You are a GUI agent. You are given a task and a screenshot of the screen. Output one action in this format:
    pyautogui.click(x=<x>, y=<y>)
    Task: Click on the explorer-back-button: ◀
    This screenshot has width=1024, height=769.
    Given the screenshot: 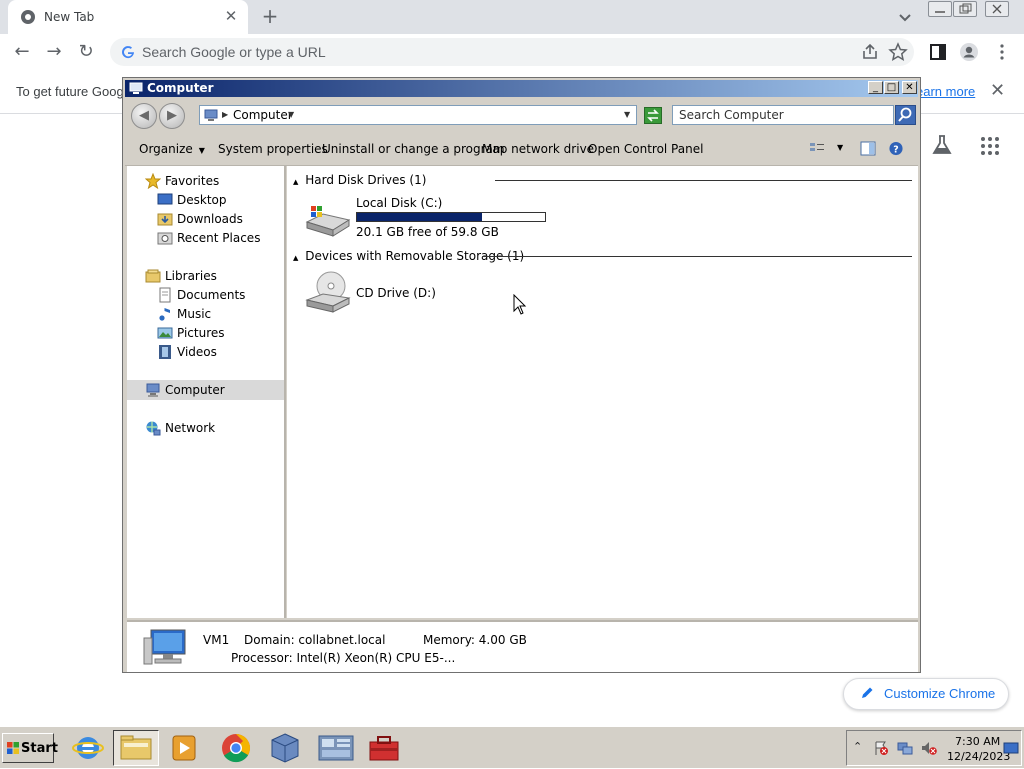 What is the action you would take?
    pyautogui.click(x=144, y=116)
    